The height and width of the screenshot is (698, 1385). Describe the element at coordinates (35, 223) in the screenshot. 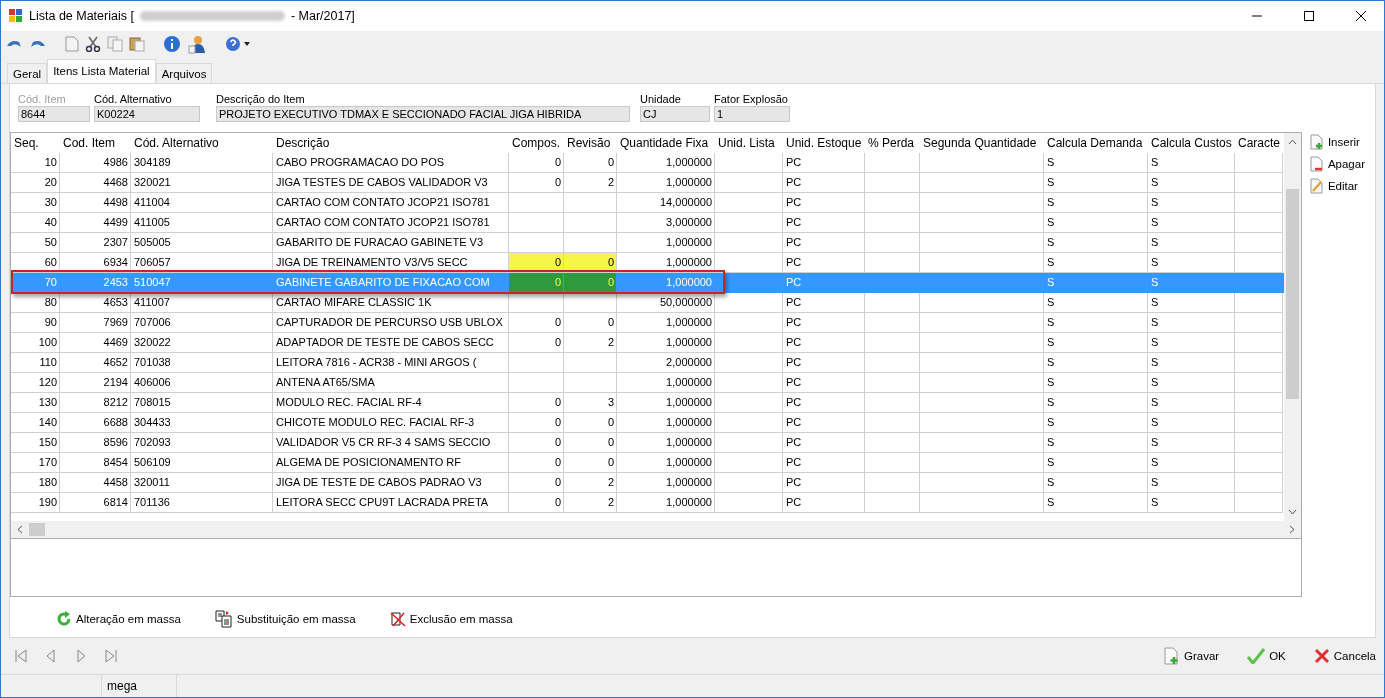

I see `table-cell: 40` at that location.